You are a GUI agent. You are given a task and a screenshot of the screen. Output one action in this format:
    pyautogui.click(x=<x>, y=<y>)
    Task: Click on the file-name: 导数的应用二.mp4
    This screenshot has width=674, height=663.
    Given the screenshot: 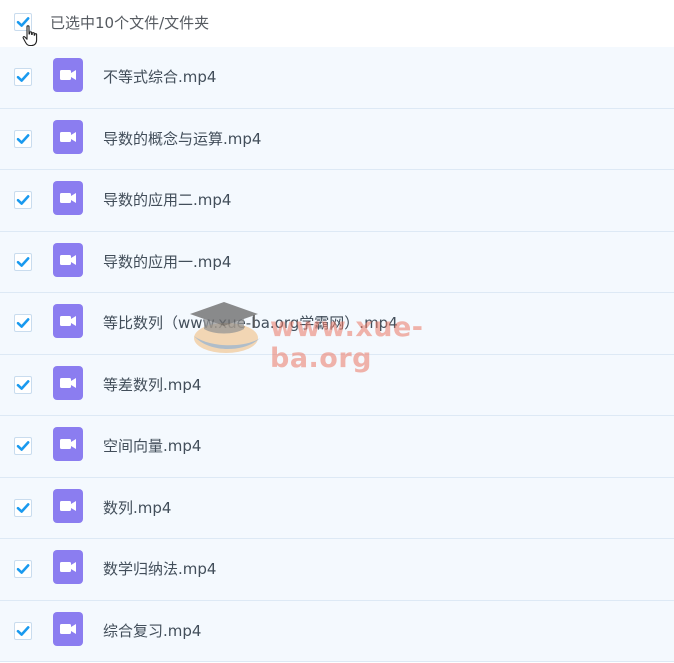 What is the action you would take?
    pyautogui.click(x=167, y=200)
    